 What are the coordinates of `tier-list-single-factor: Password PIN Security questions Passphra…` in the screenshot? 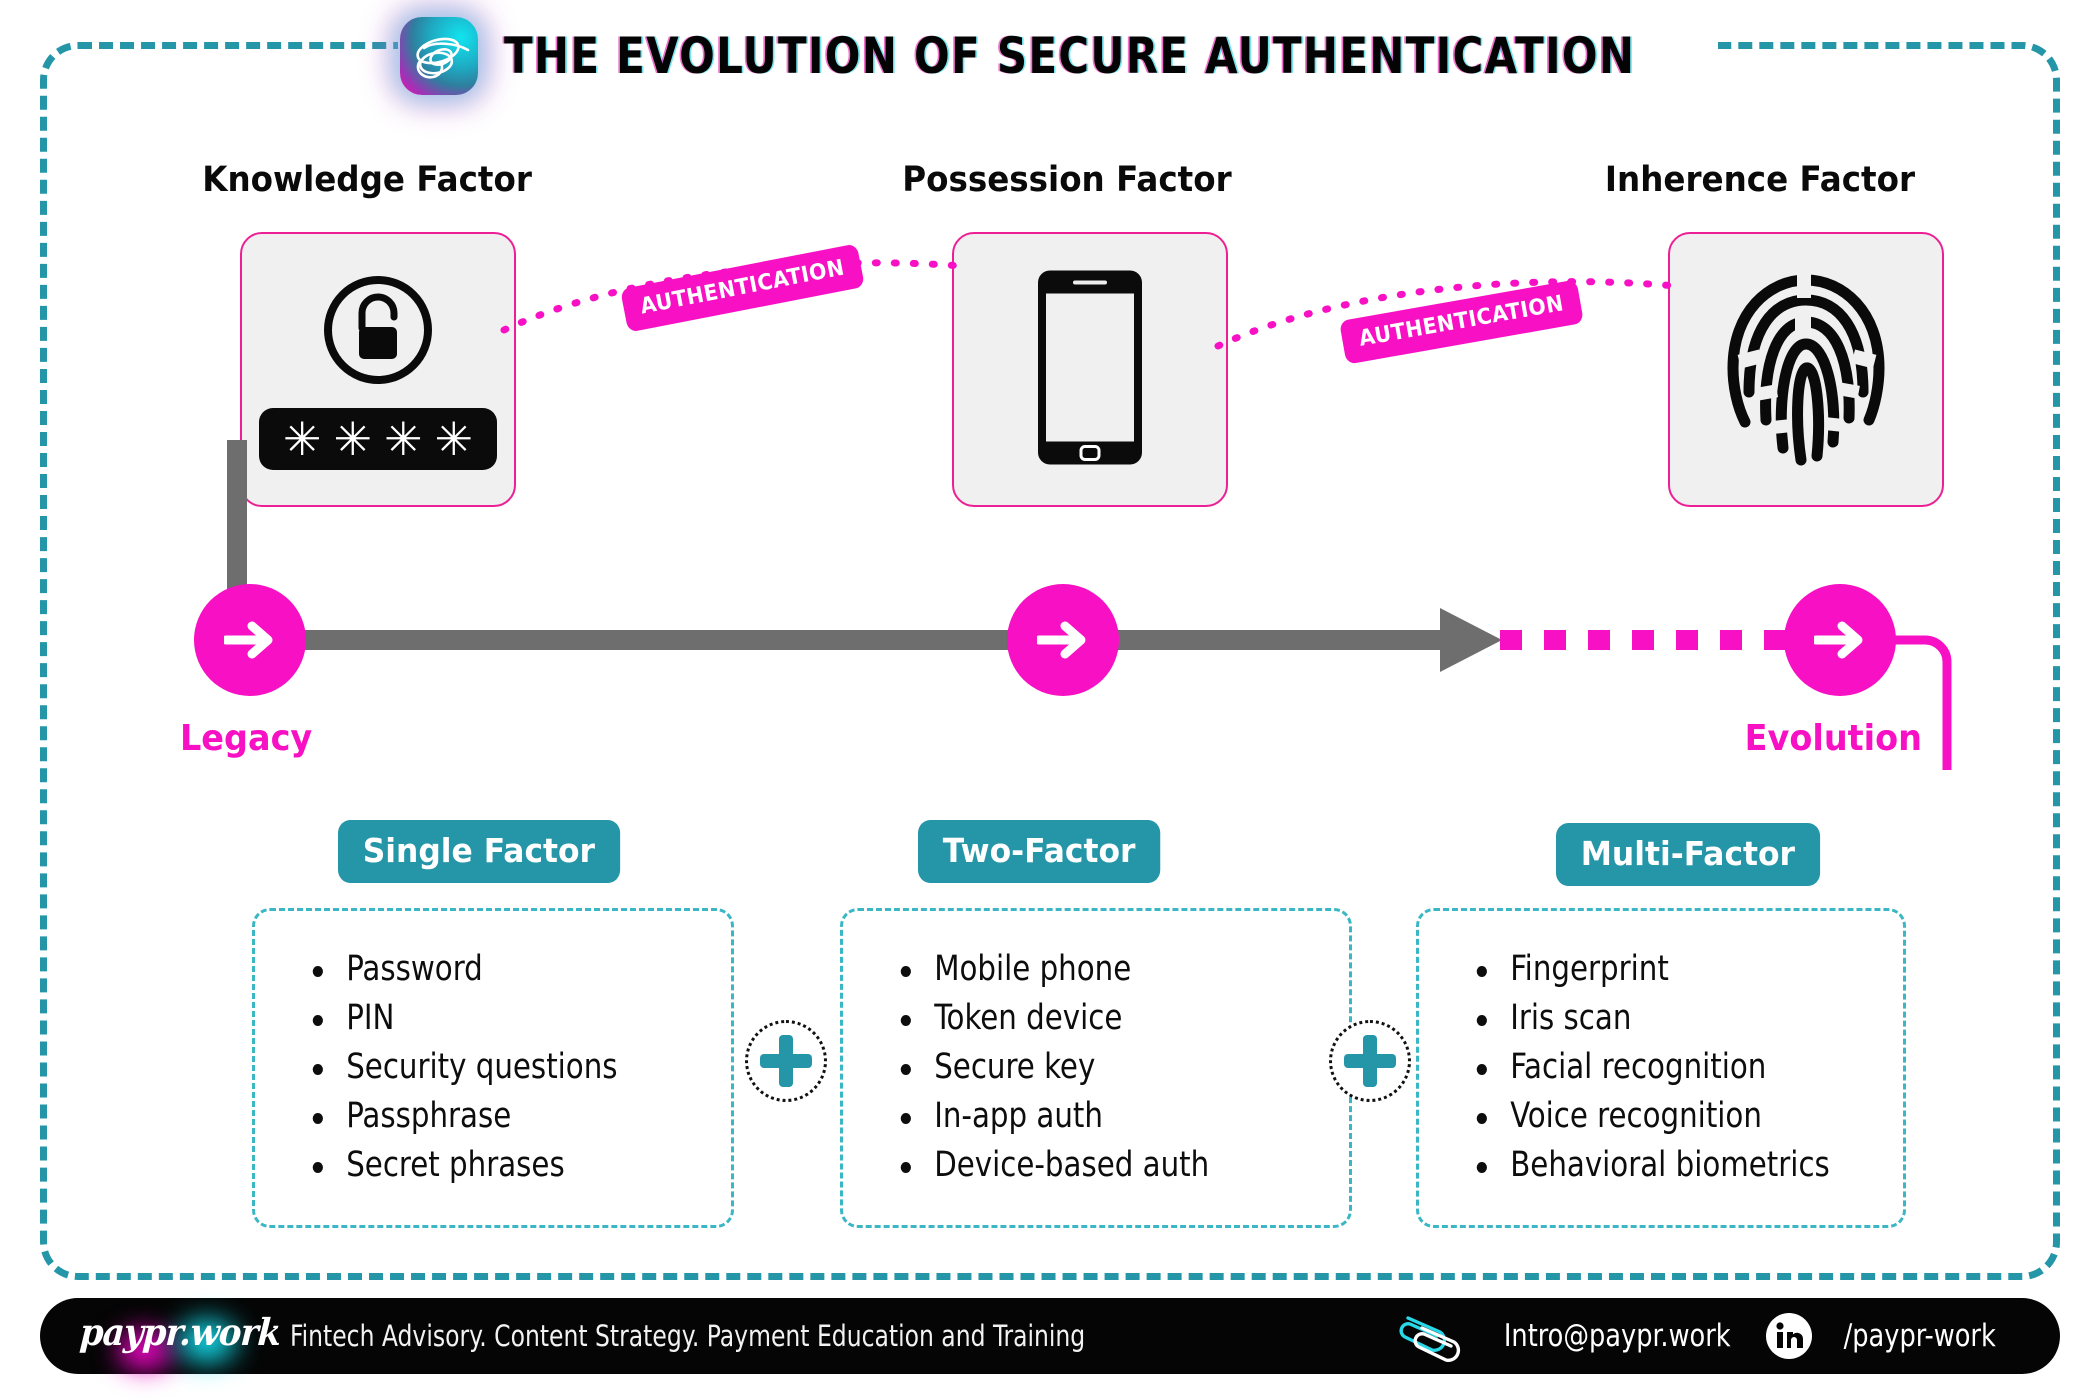 It's located at (493, 1068).